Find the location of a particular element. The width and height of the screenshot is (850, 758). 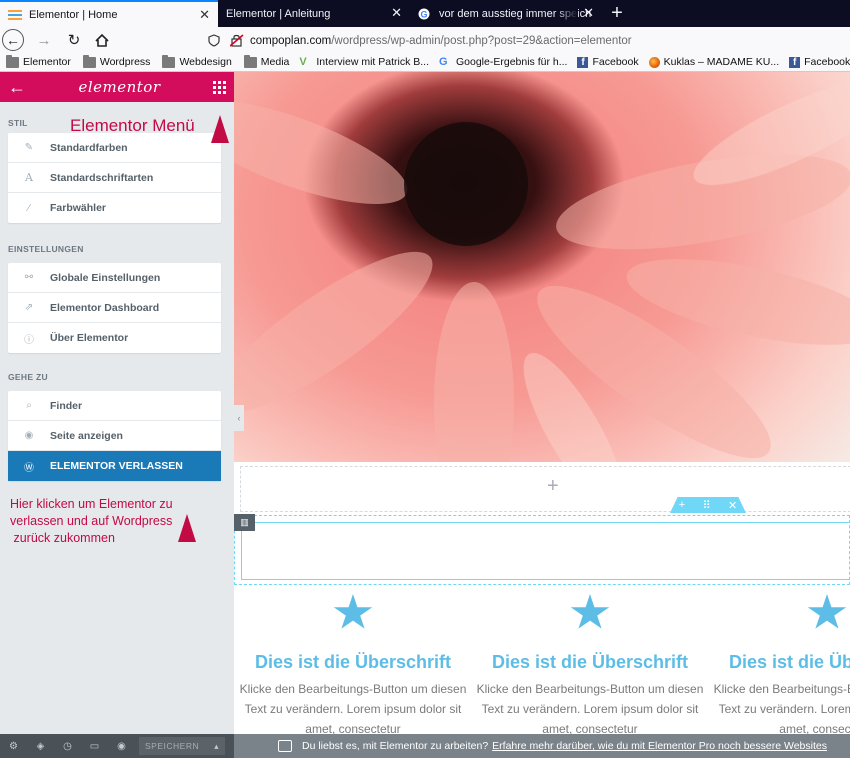

bookmark-wordpress: Wordpress is located at coordinates (116, 61).